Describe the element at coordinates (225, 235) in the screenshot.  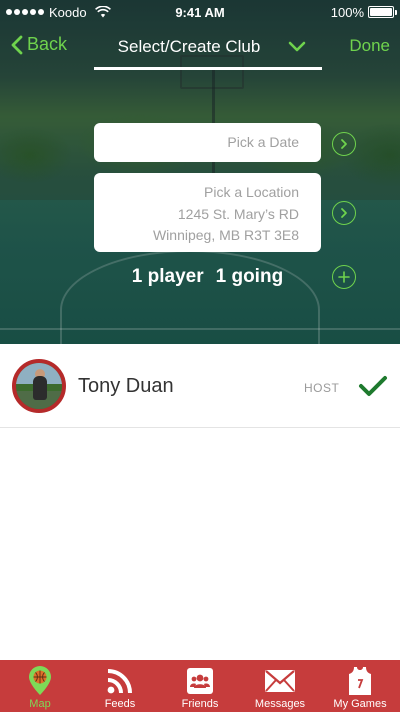
I see `location-address-line2: Winnipeg, MB R3T 3E8` at that location.